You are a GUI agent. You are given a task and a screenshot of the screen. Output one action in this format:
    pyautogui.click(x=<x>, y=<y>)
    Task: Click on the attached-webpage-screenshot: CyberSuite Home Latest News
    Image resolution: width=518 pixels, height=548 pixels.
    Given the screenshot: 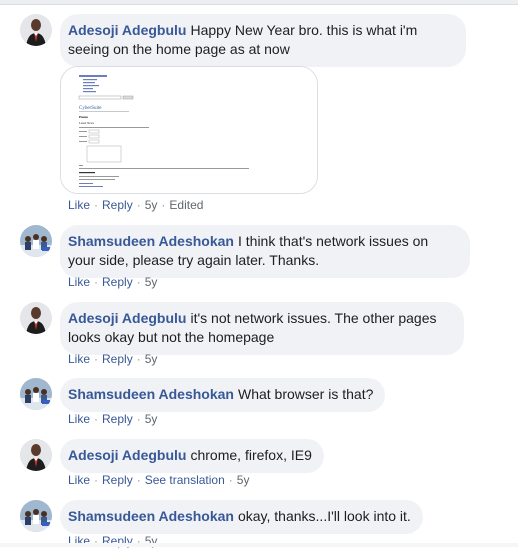 What is the action you would take?
    pyautogui.click(x=189, y=130)
    